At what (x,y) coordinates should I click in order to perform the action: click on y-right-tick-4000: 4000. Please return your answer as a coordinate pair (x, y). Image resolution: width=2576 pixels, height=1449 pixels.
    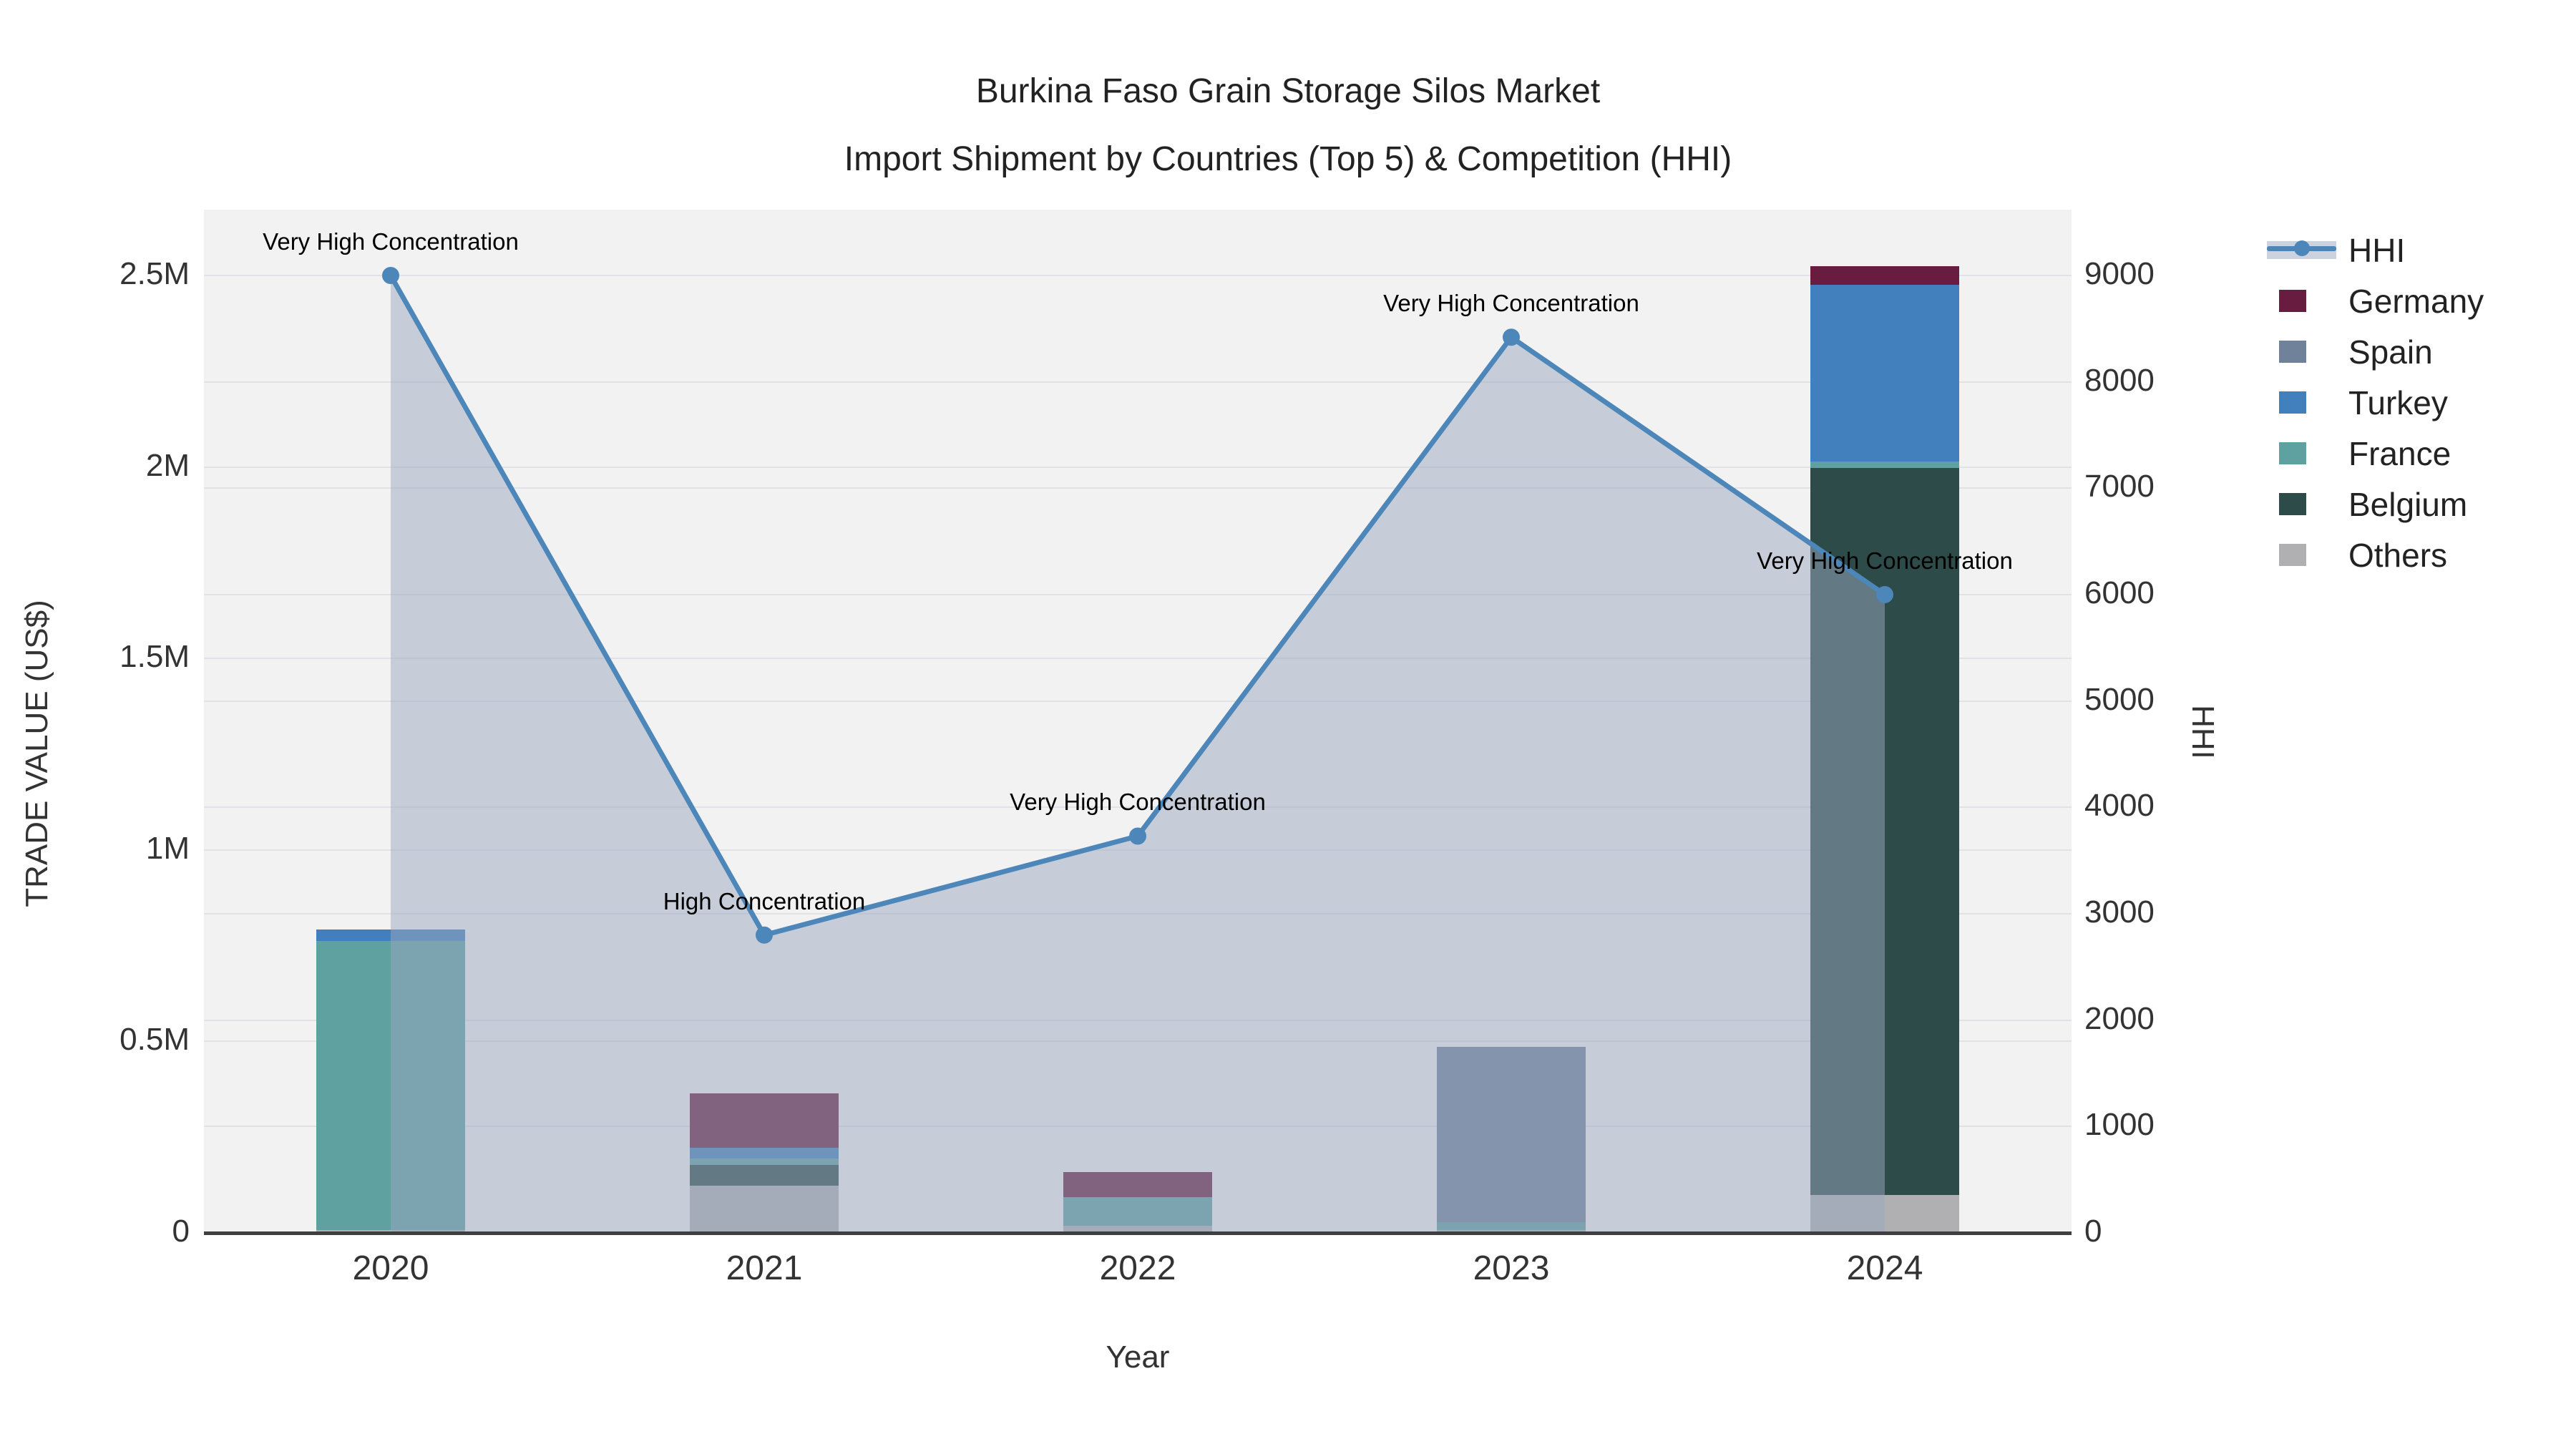
    Looking at the image, I should click on (2119, 806).